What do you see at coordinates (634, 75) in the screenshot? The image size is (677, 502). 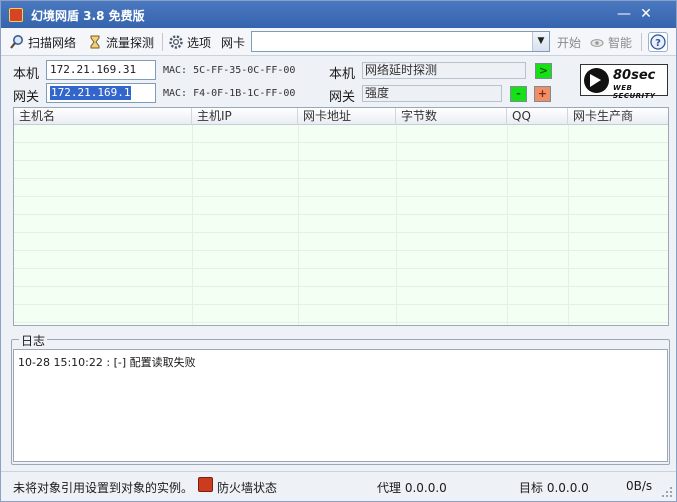 I see `logo-brand: 80sec` at bounding box center [634, 75].